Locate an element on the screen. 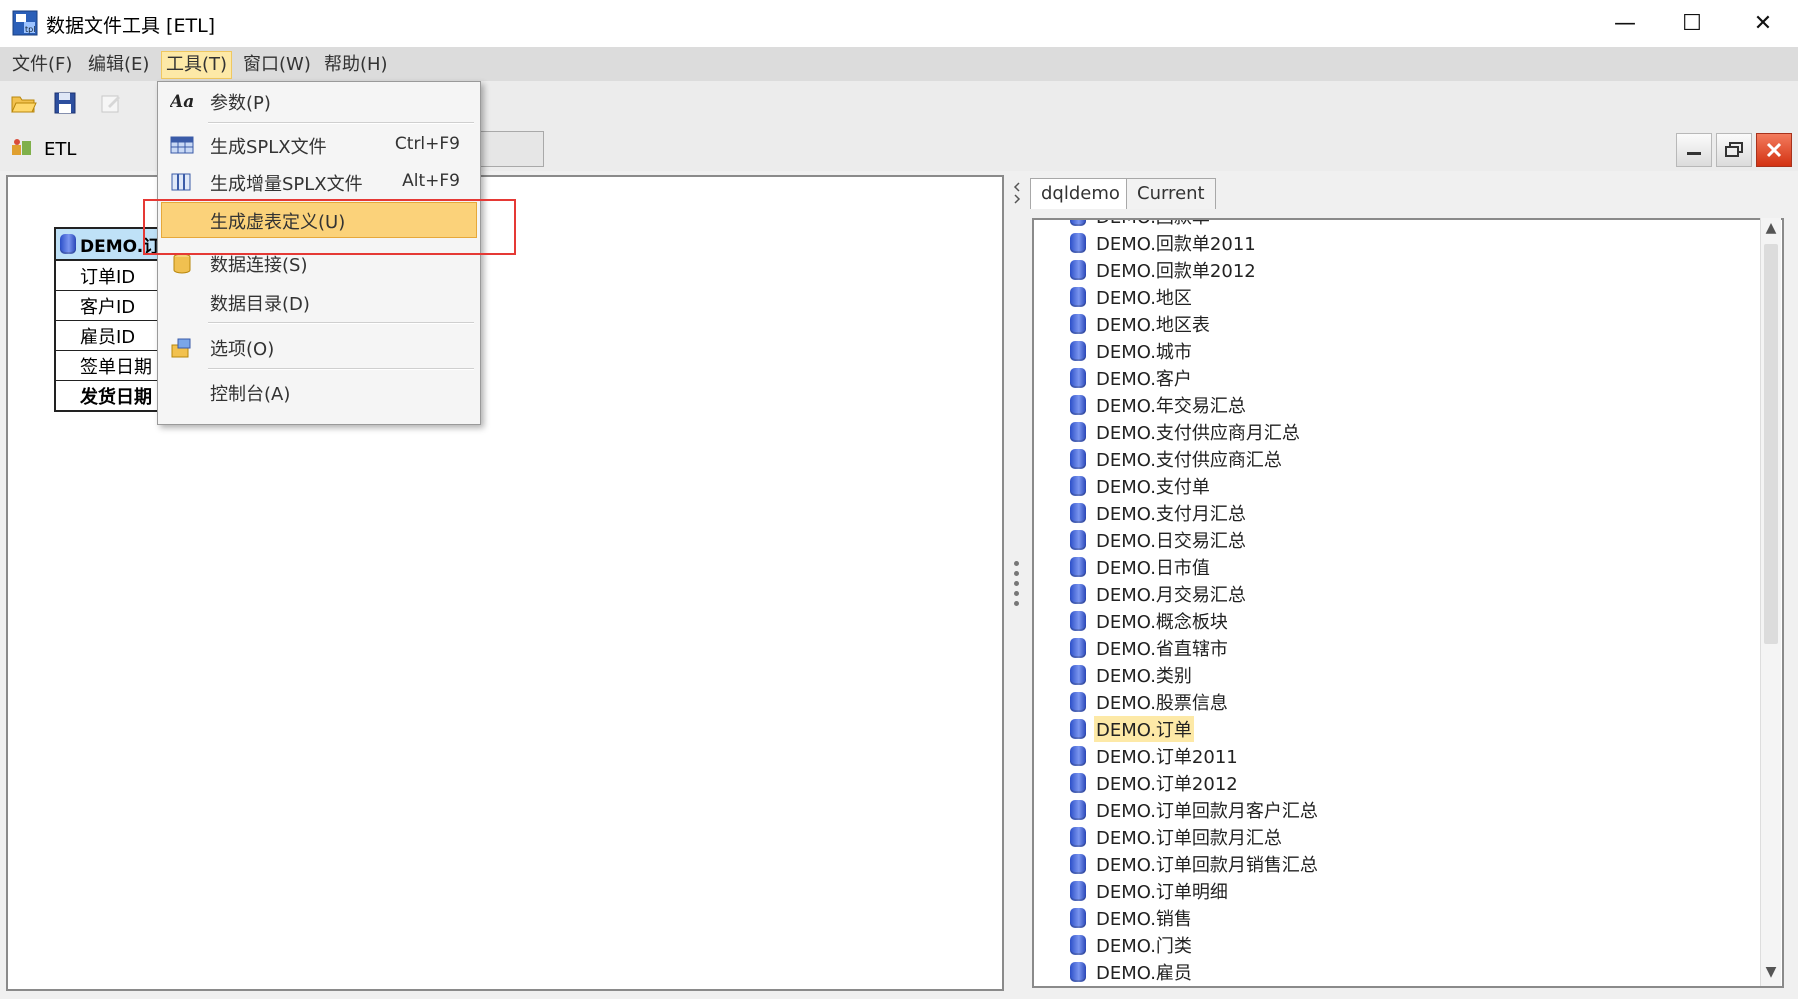 The height and width of the screenshot is (999, 1798). table-list-item: DEMO.支付供应商汇总 is located at coordinates (1195, 458).